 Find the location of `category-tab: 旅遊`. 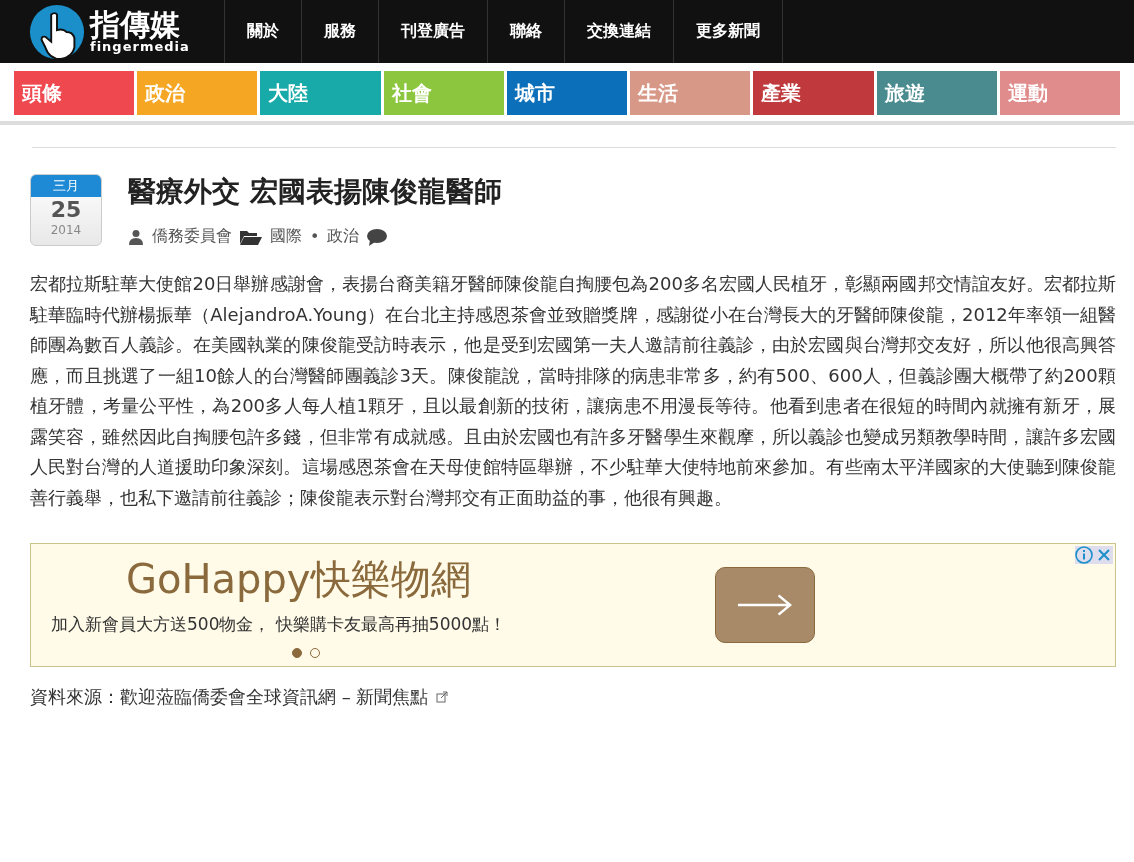

category-tab: 旅遊 is located at coordinates (936, 93).